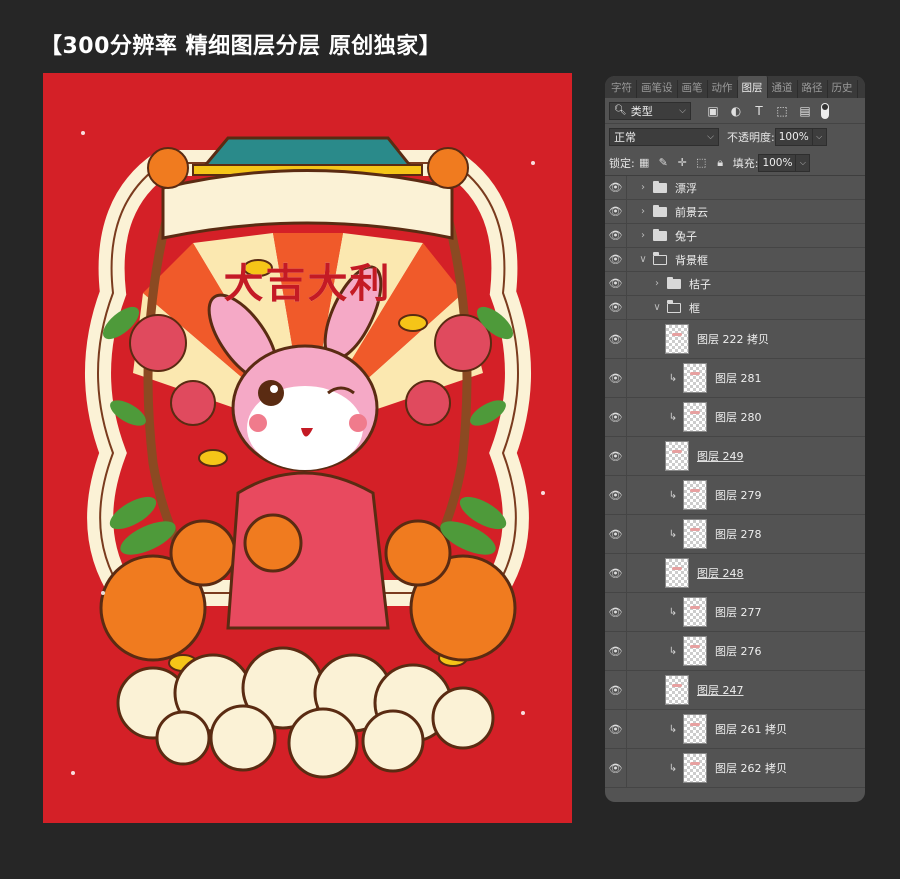  I want to click on tab-history: 历史, so click(843, 89).